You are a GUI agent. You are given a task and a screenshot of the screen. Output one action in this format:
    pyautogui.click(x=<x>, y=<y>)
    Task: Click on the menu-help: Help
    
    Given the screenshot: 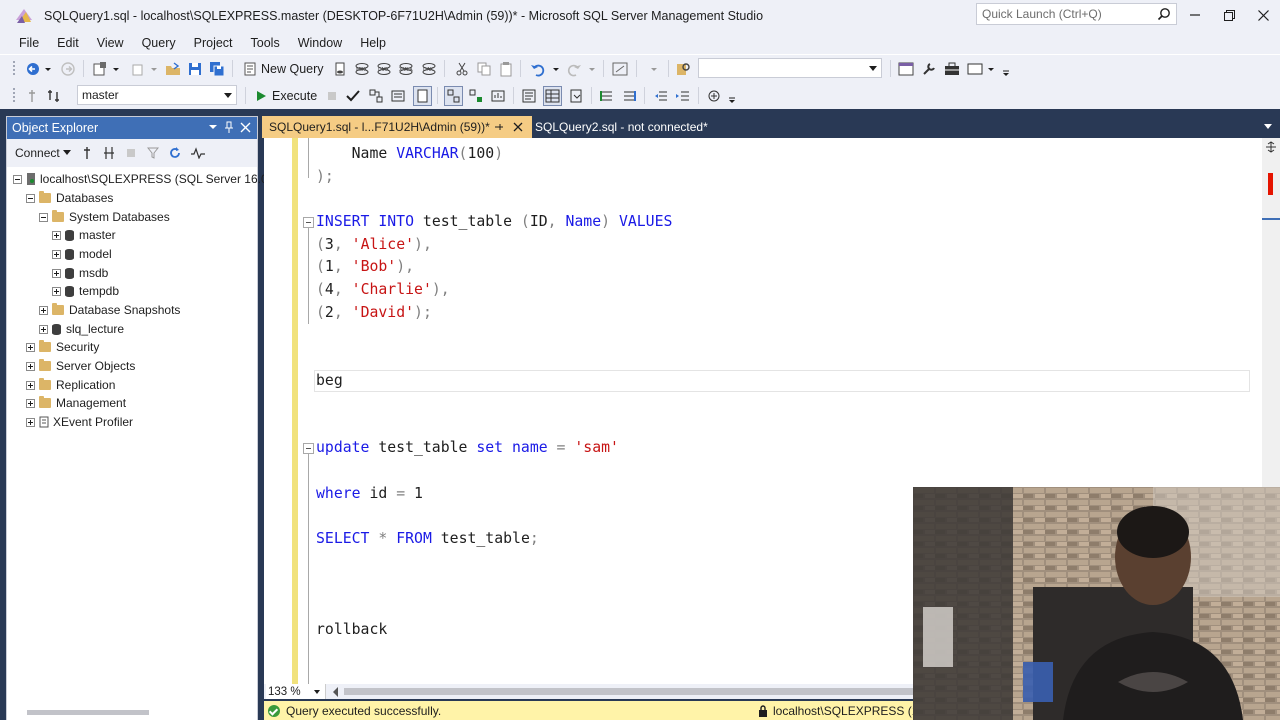 What is the action you would take?
    pyautogui.click(x=373, y=43)
    